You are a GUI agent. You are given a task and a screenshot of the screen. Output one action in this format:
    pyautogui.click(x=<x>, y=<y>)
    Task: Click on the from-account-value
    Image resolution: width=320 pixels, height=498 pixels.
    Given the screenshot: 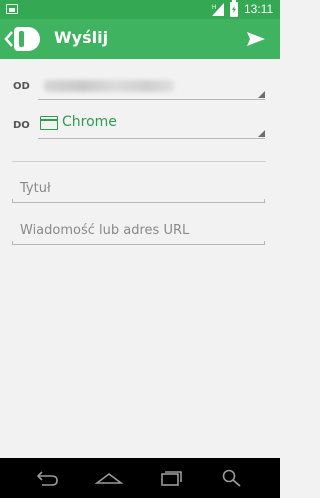 What is the action you would take?
    pyautogui.click(x=109, y=86)
    